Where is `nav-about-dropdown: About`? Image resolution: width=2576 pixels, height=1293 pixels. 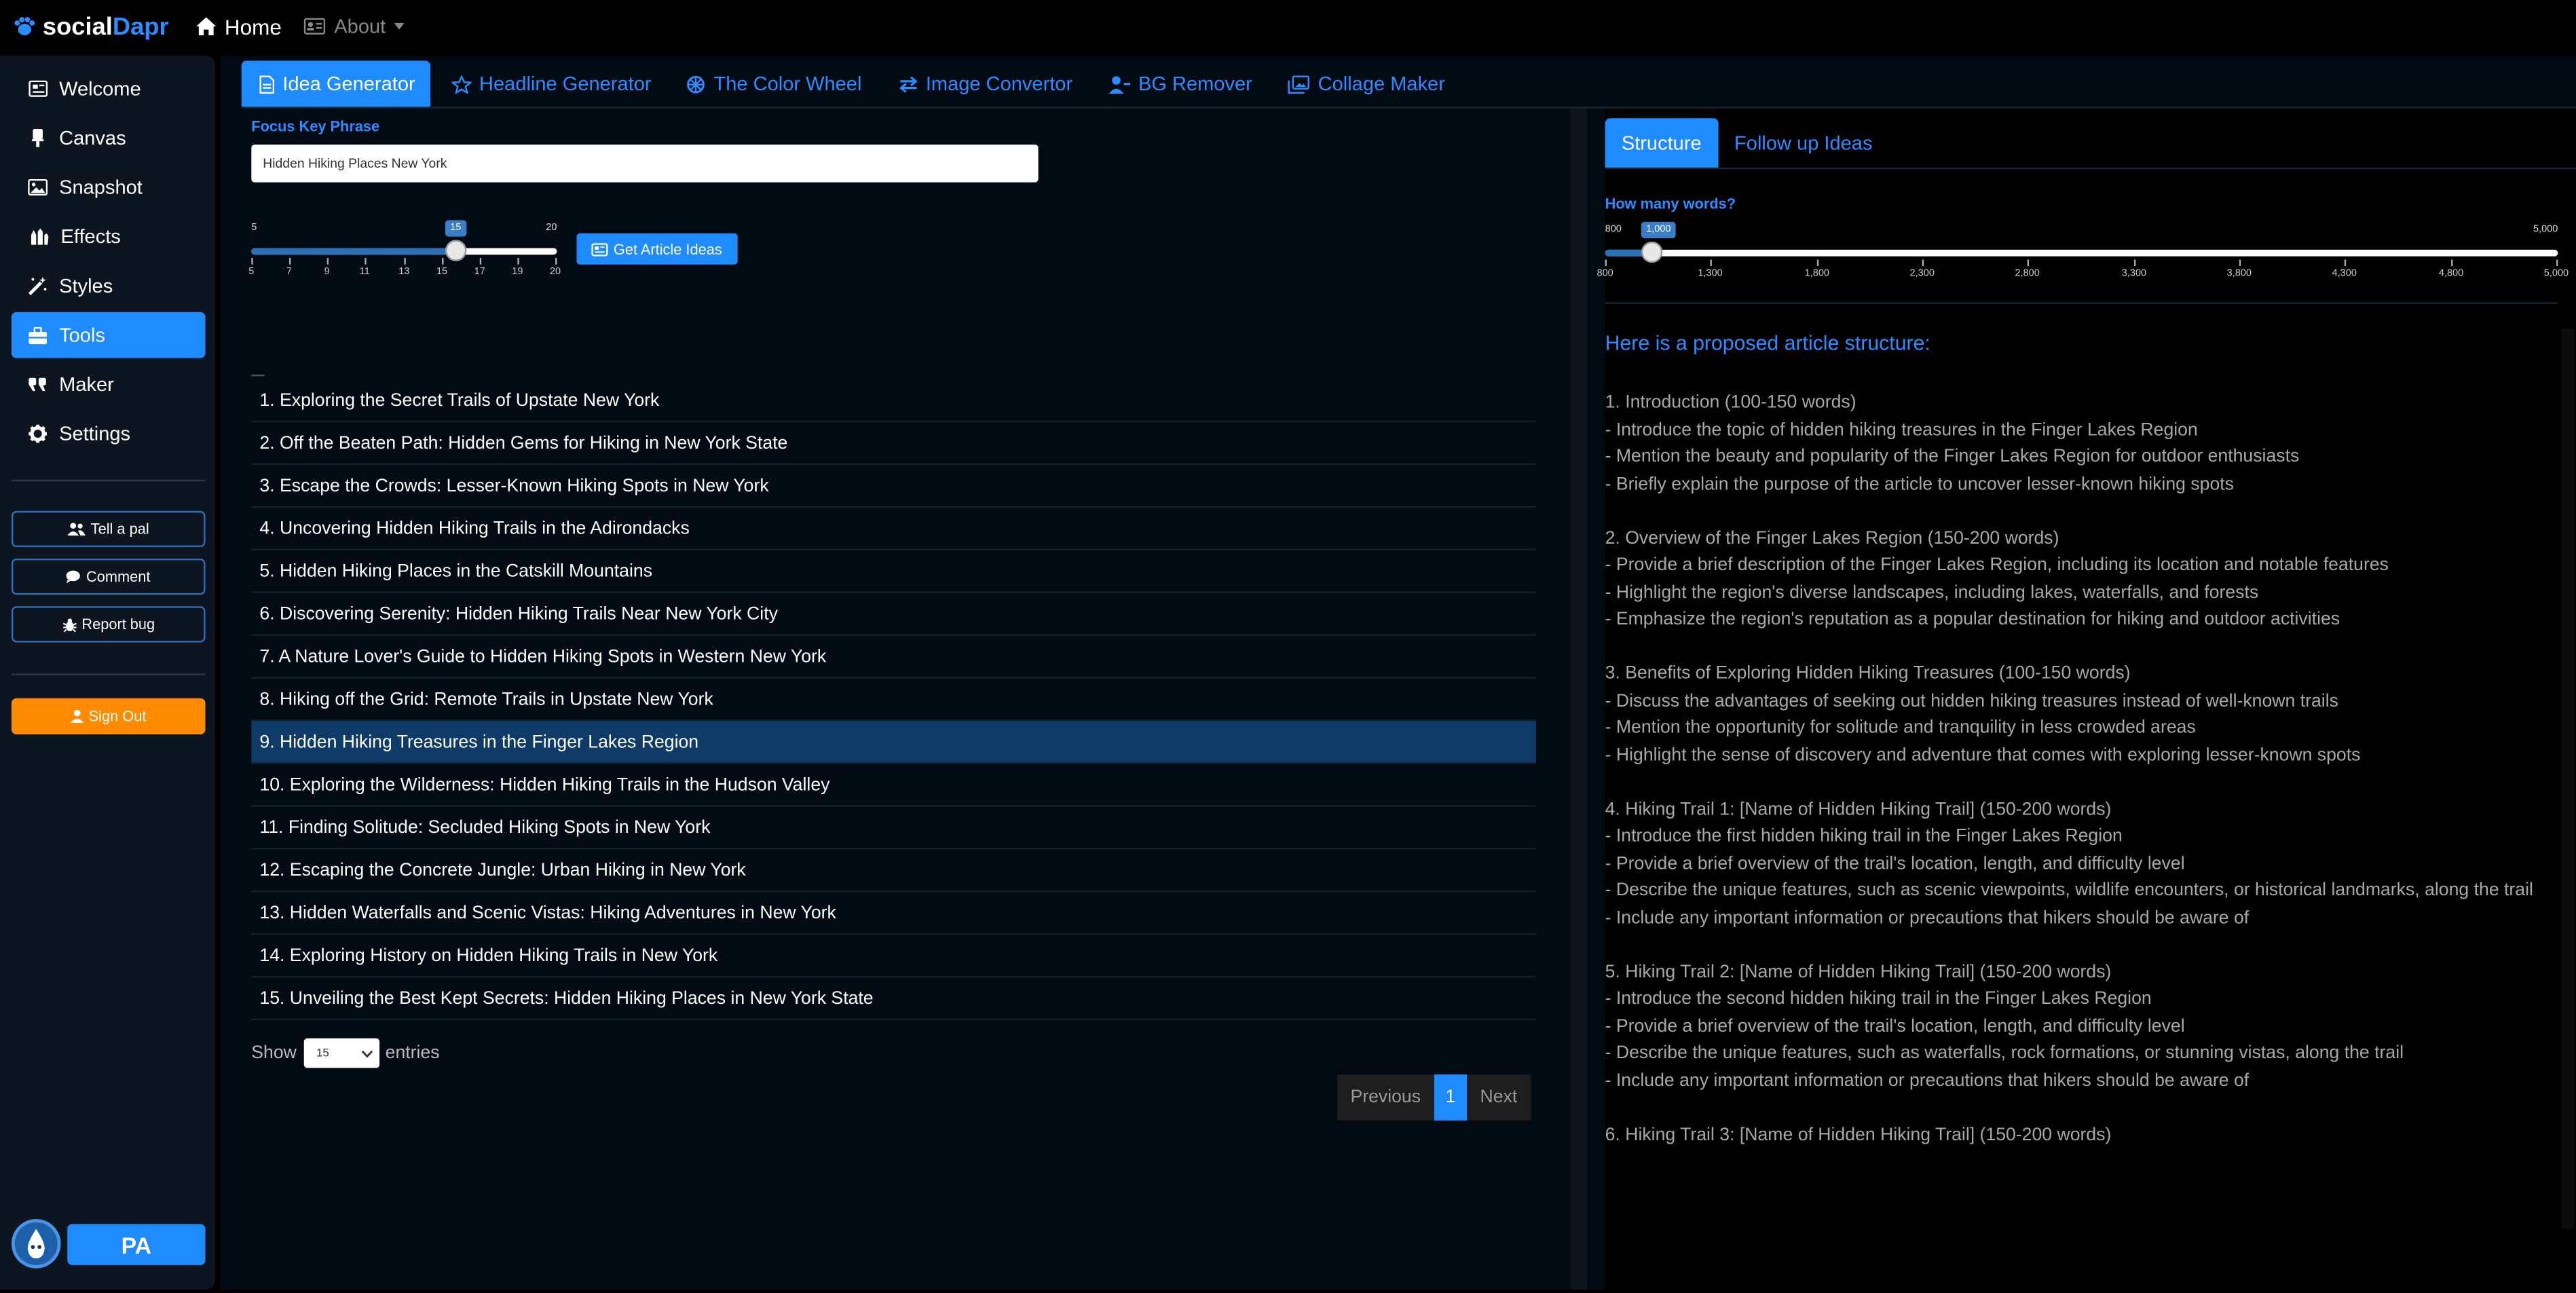
nav-about-dropdown: About is located at coordinates (354, 26).